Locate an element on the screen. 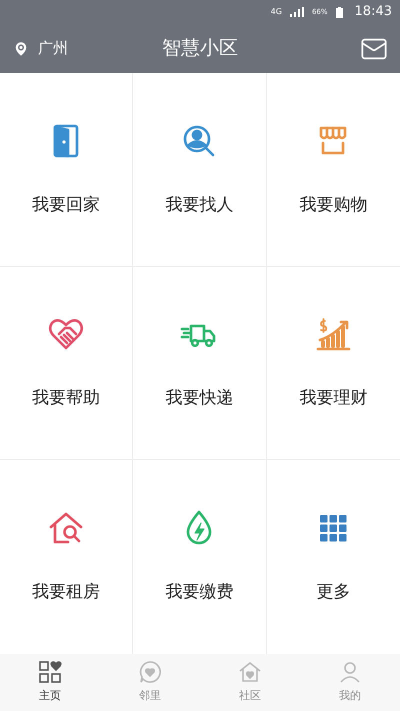  tab-label: 主页 is located at coordinates (50, 696).